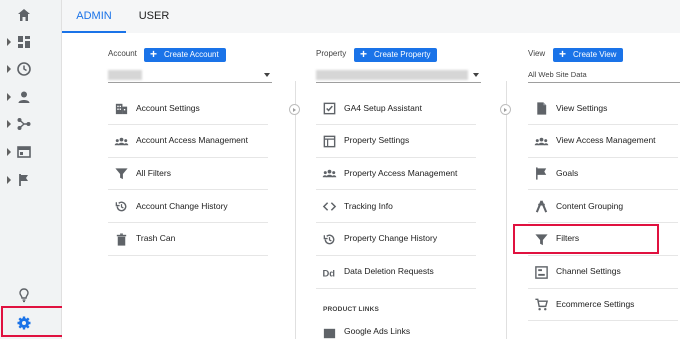 The height and width of the screenshot is (339, 680). I want to click on settings-item-data-deletion-requests: Dd Data Deletion Requests, so click(396, 273).